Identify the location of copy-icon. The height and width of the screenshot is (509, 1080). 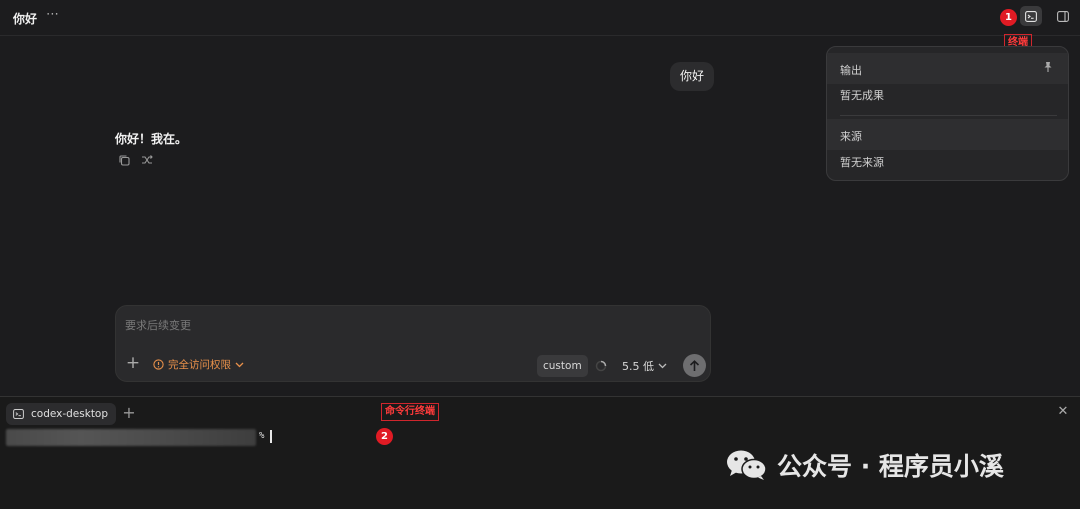
(124, 160).